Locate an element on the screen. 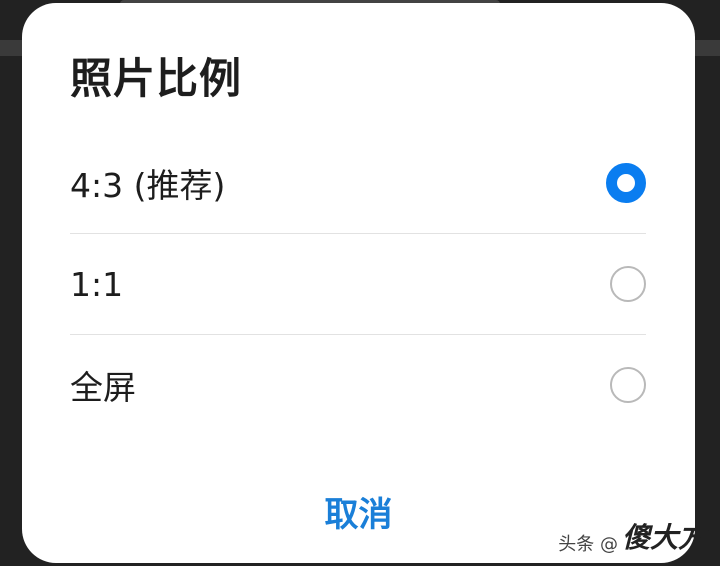 This screenshot has height=566, width=720. option-fullscreen: 全屏 is located at coordinates (358, 384).